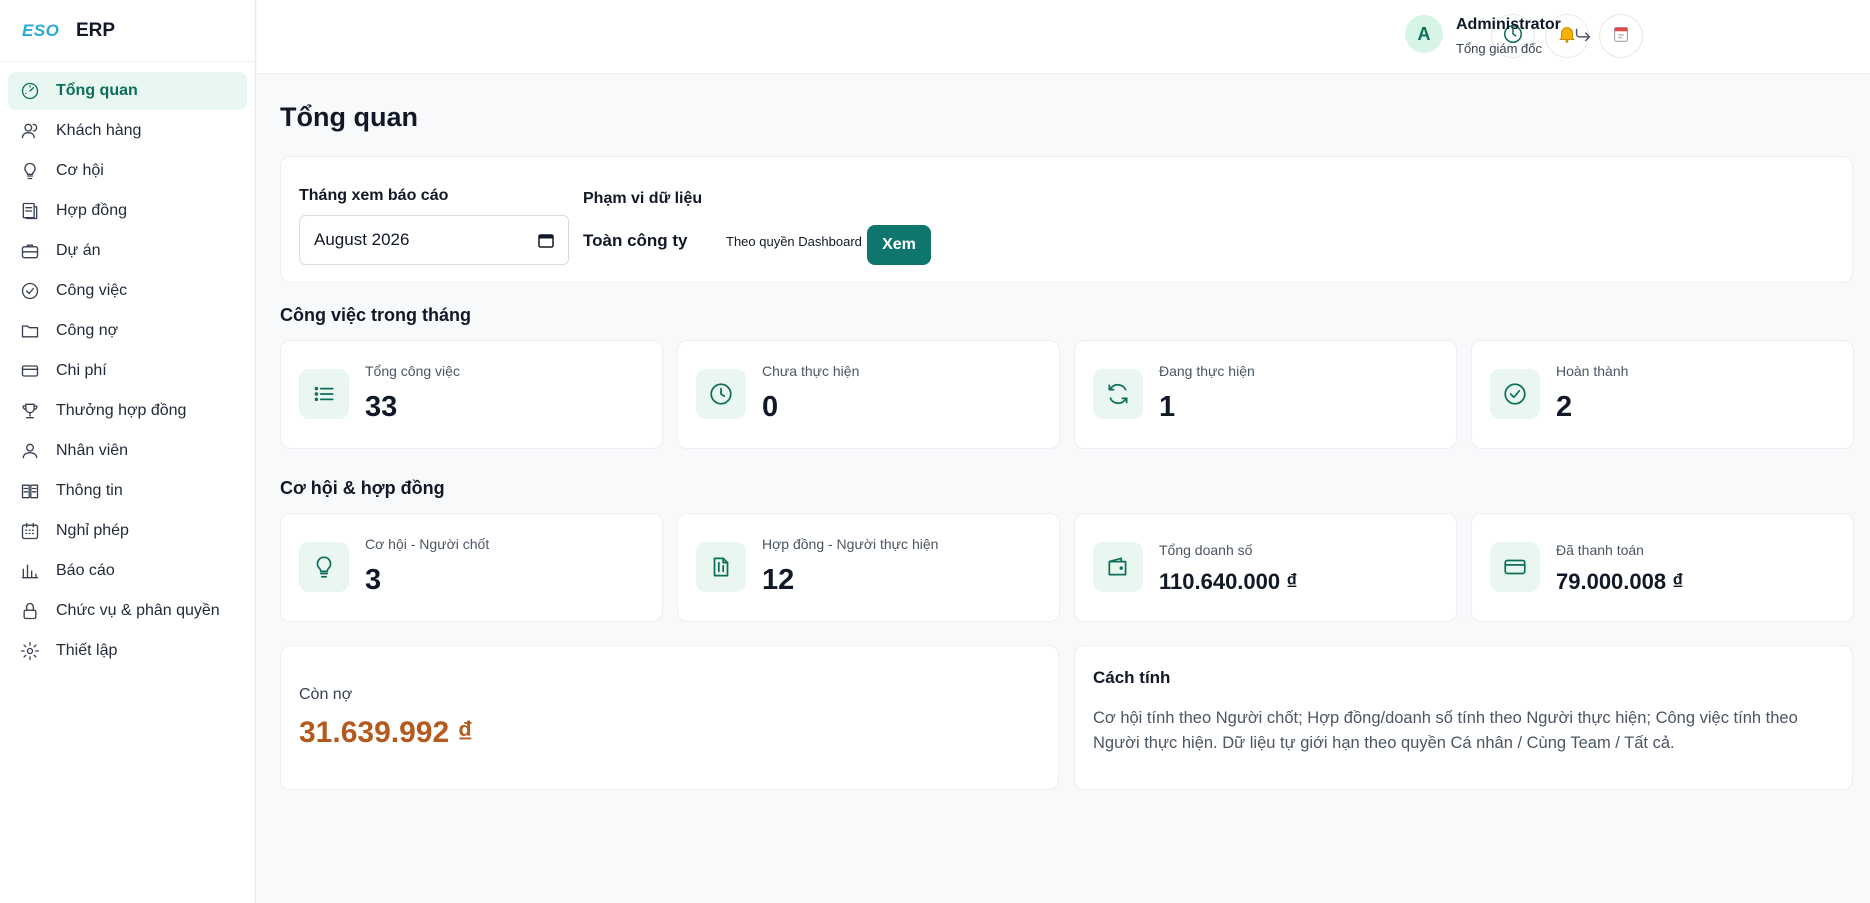 The height and width of the screenshot is (903, 1870). Describe the element at coordinates (30, 451) in the screenshot. I see `user-icon` at that location.